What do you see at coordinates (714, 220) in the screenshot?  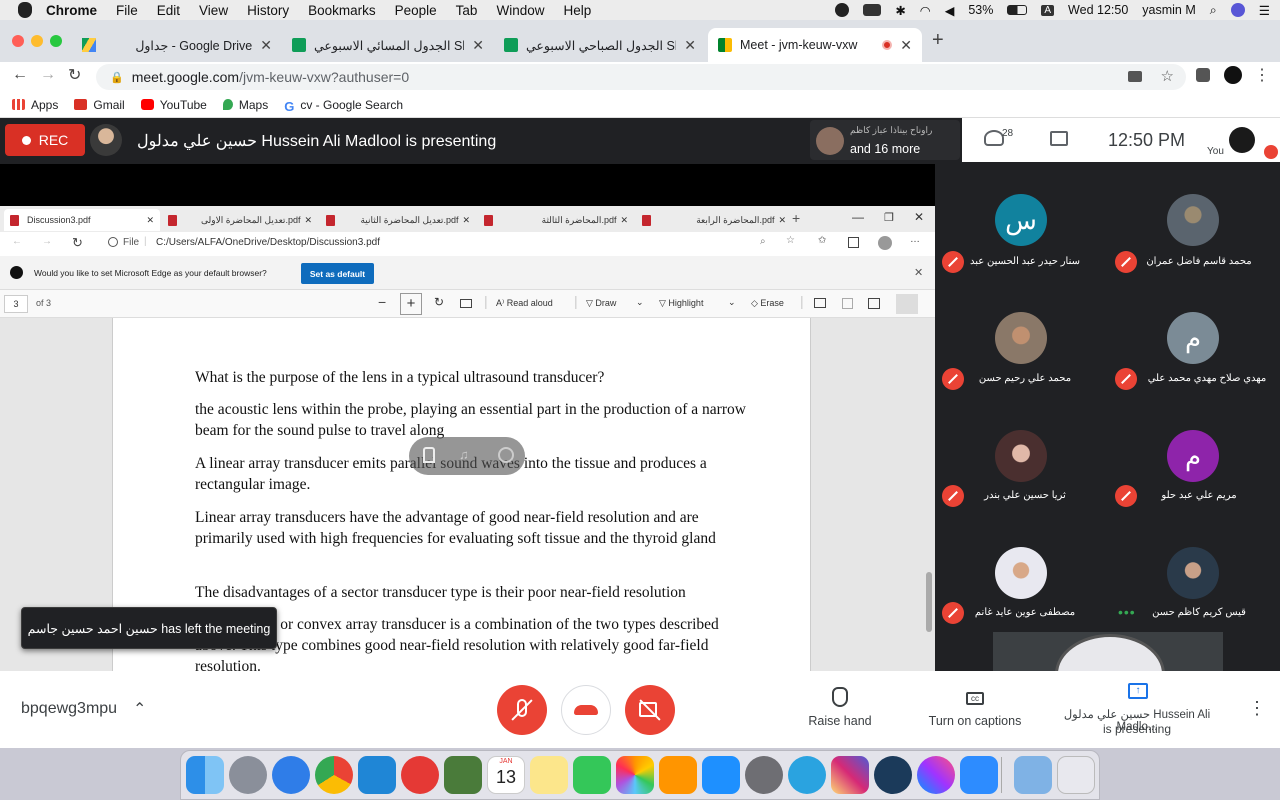 I see `edge-tab-lecture4: المحاضرة الرابعة.pdf ✕` at bounding box center [714, 220].